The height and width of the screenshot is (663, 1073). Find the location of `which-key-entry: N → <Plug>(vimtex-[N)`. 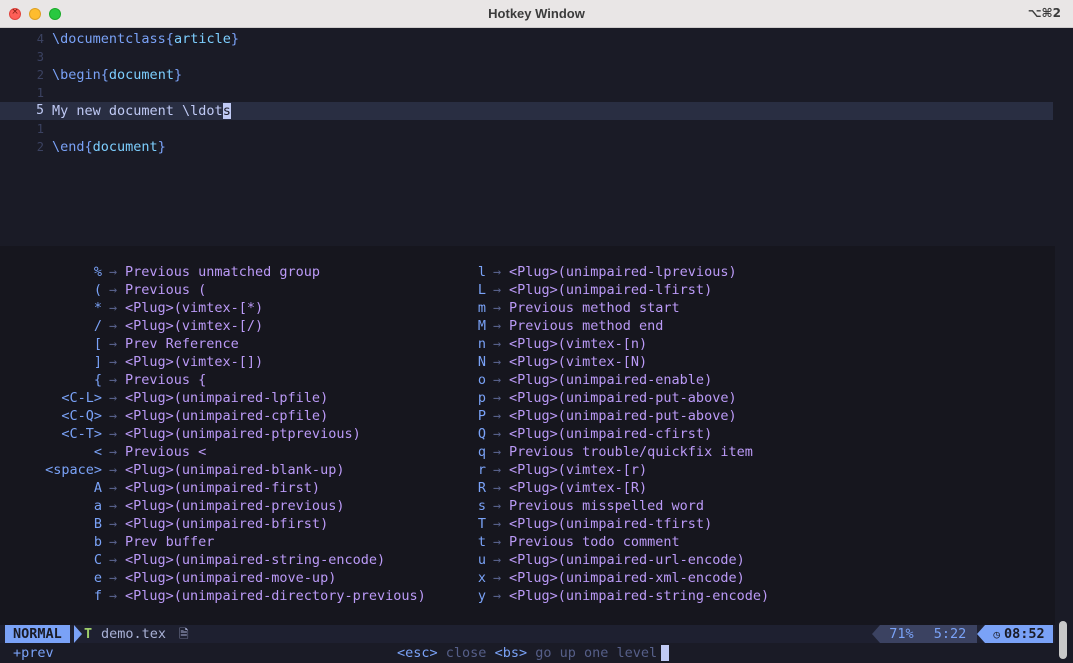

which-key-entry: N → <Plug>(vimtex-[N) is located at coordinates (619, 362).